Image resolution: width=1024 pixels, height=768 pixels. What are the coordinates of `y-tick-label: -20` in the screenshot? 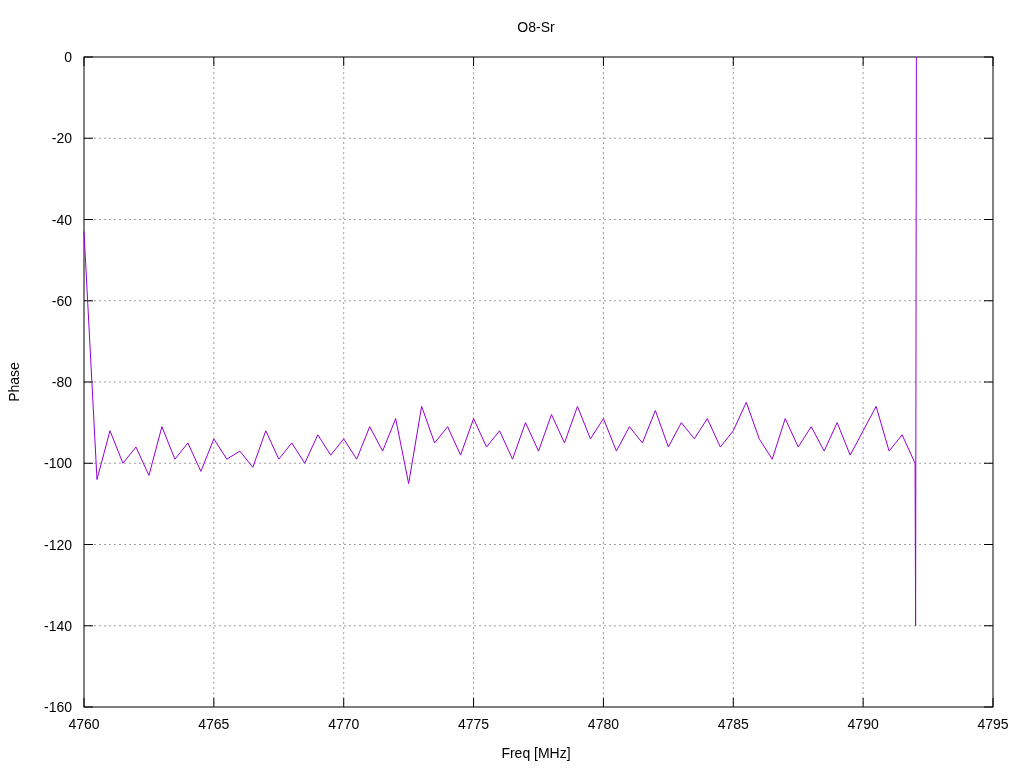 It's located at (61, 138).